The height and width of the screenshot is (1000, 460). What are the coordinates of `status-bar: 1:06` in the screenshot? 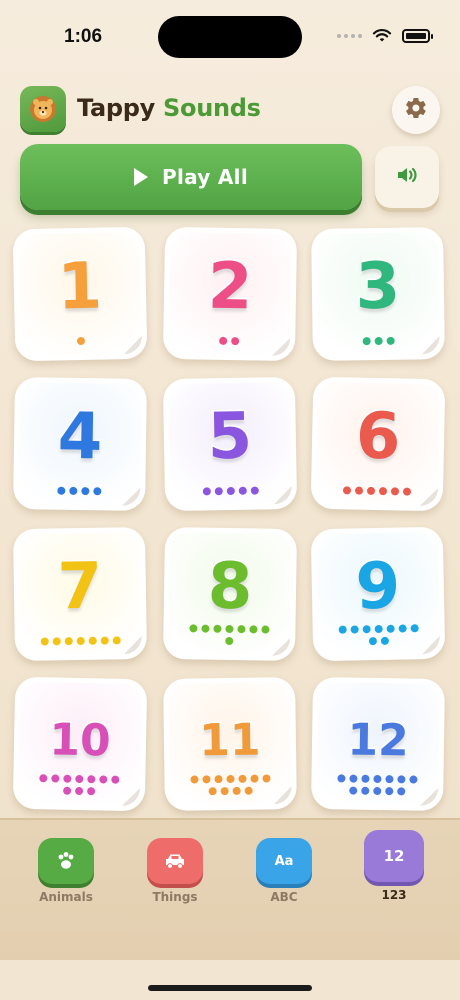 It's located at (230, 35).